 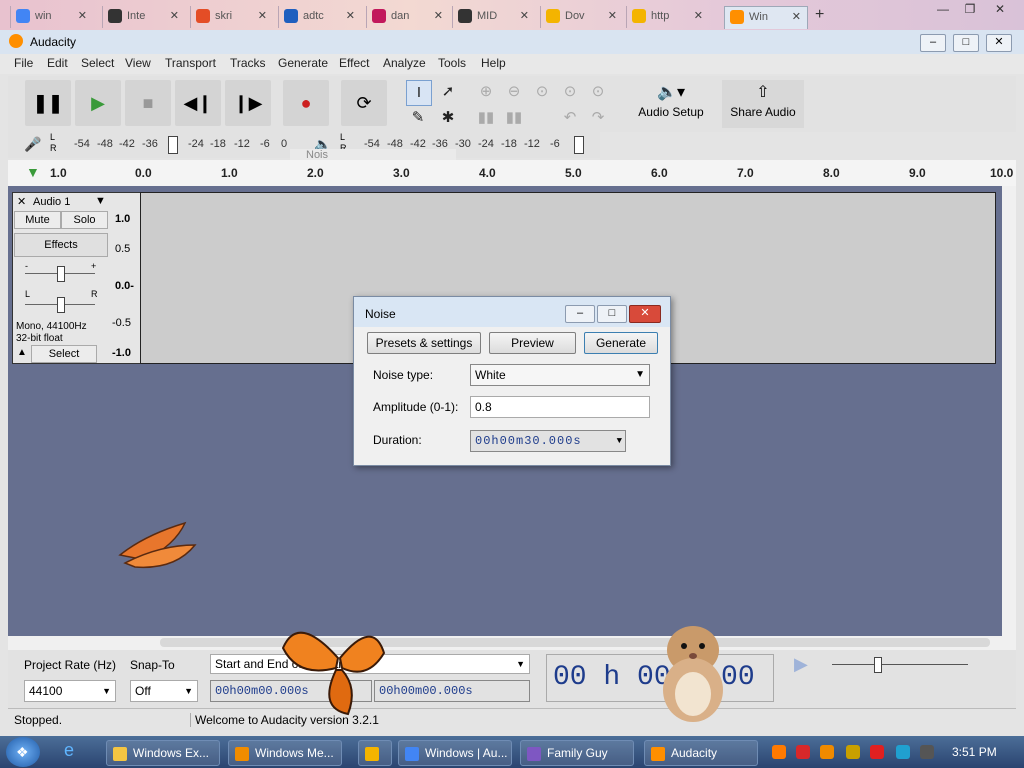 What do you see at coordinates (407, 17) in the screenshot?
I see `browser-tab: dan ✕` at bounding box center [407, 17].